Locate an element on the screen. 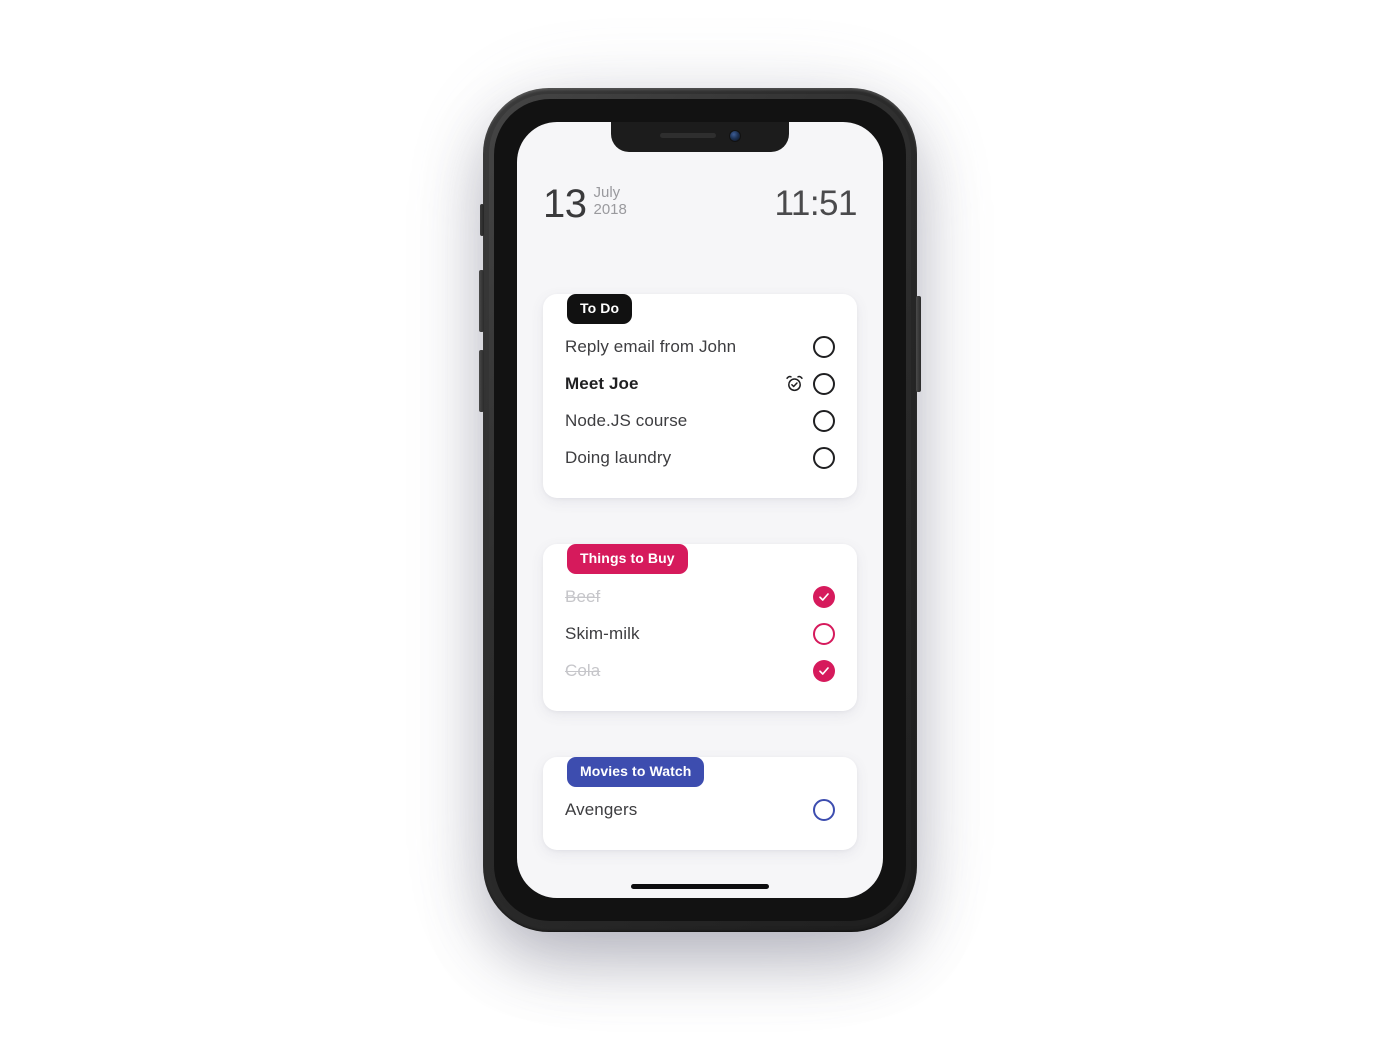 Image resolution: width=1400 pixels, height=1050 pixels. status-header: 13 July 2018 11:51 is located at coordinates (700, 204).